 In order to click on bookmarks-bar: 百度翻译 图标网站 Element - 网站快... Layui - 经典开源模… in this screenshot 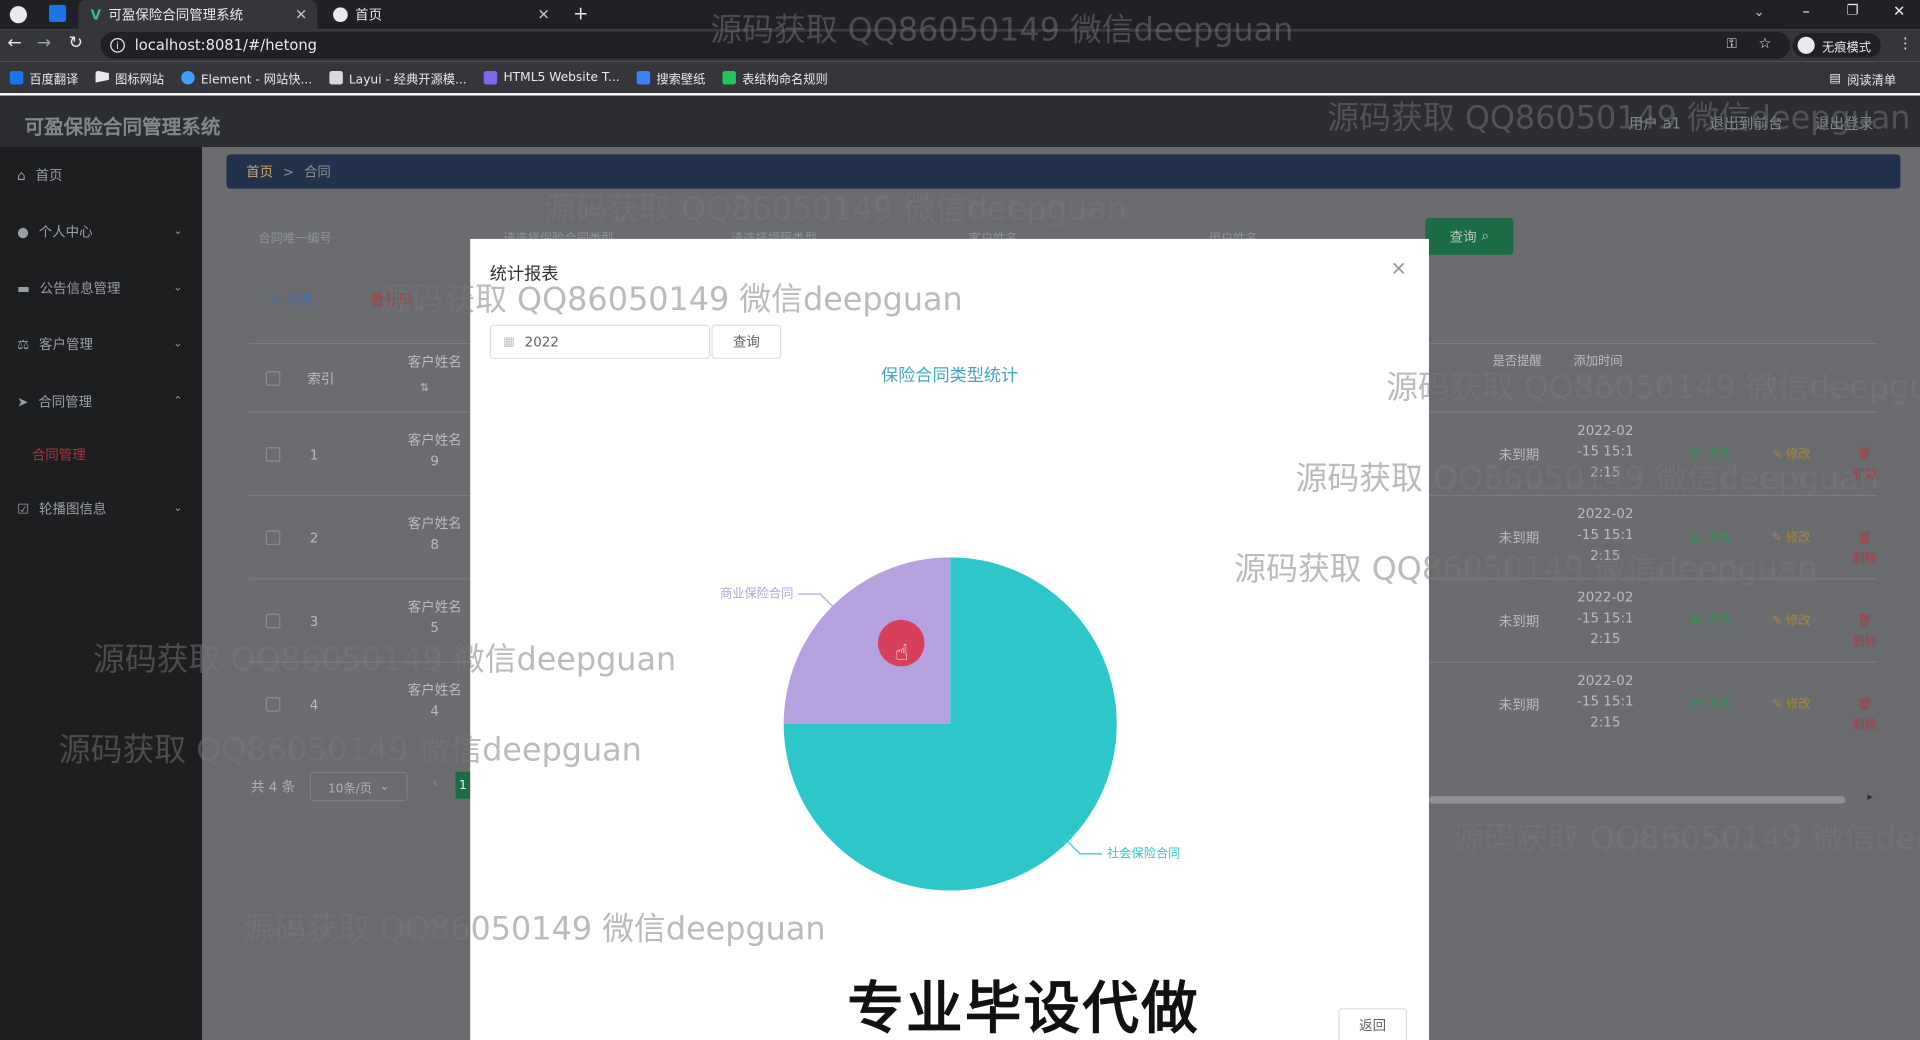, I will do `click(960, 77)`.